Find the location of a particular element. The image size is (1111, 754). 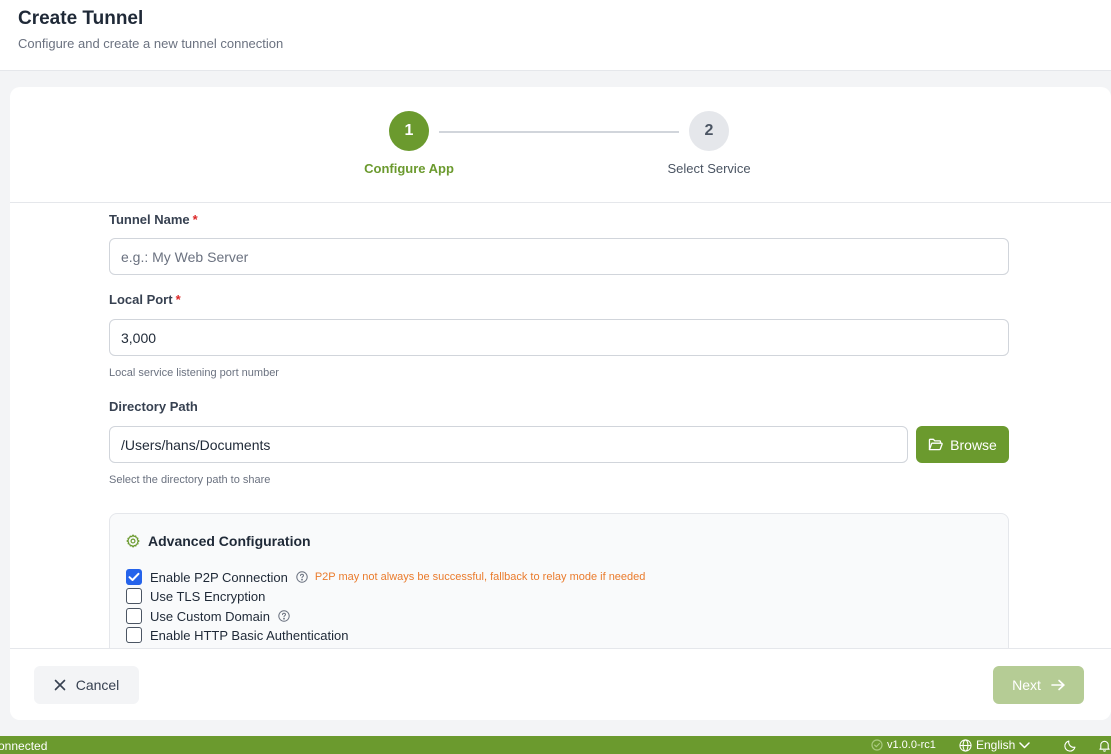

check-icon is located at coordinates (134, 576).